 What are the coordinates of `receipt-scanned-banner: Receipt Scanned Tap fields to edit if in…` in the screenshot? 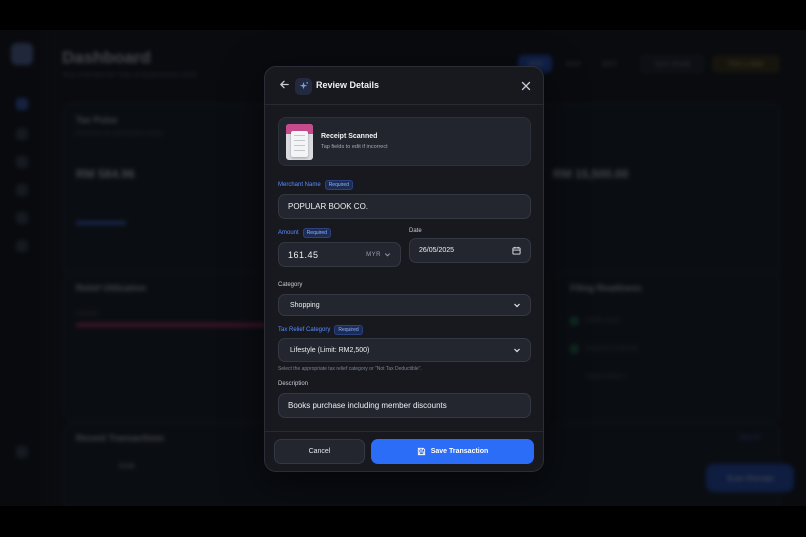 It's located at (404, 141).